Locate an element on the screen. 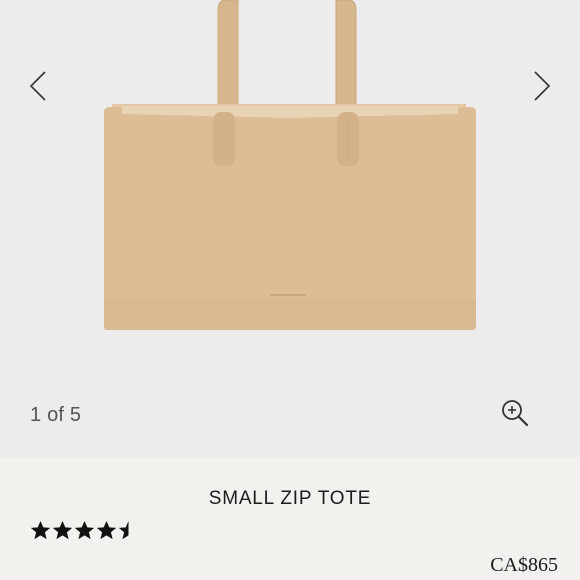 This screenshot has height=580, width=580. zoom-in-icon is located at coordinates (515, 413).